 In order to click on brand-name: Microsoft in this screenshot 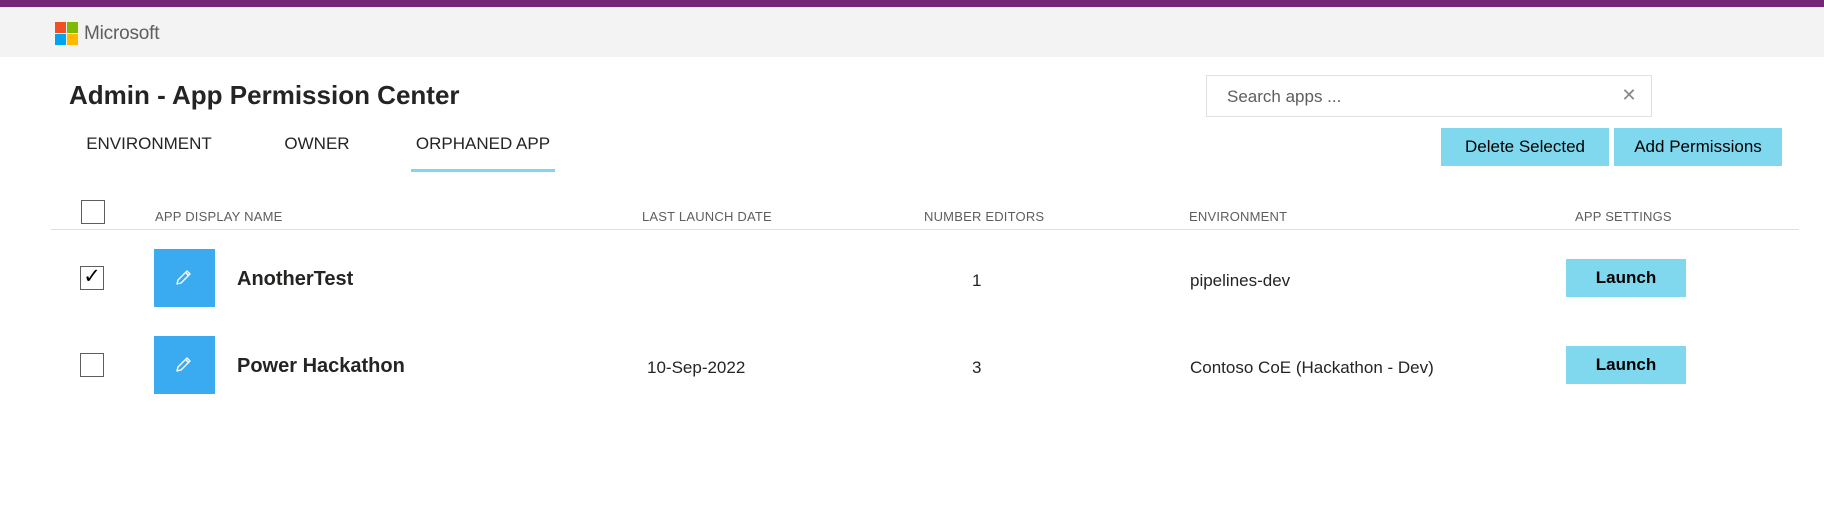, I will do `click(122, 33)`.